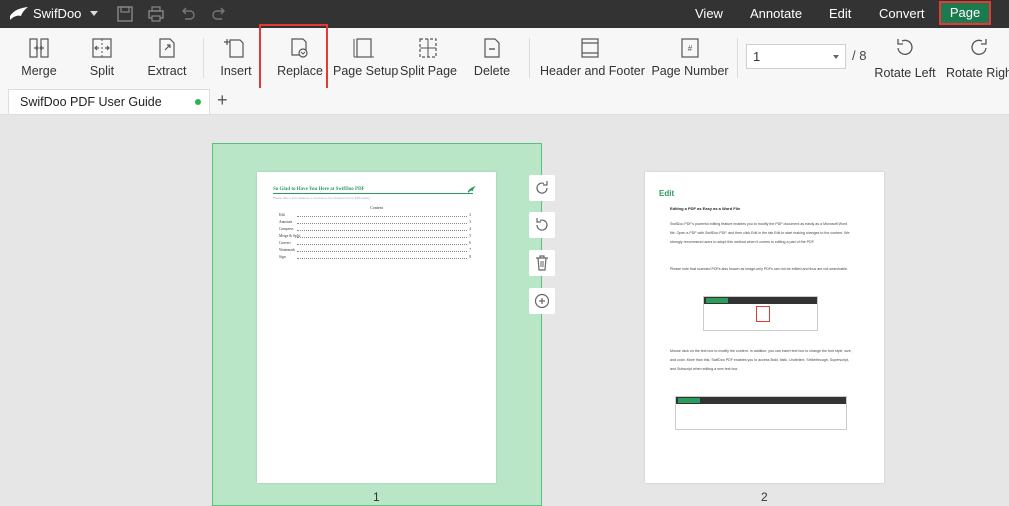 This screenshot has height=506, width=1009. I want to click on rotate-left-label: Rotate Left, so click(905, 73).